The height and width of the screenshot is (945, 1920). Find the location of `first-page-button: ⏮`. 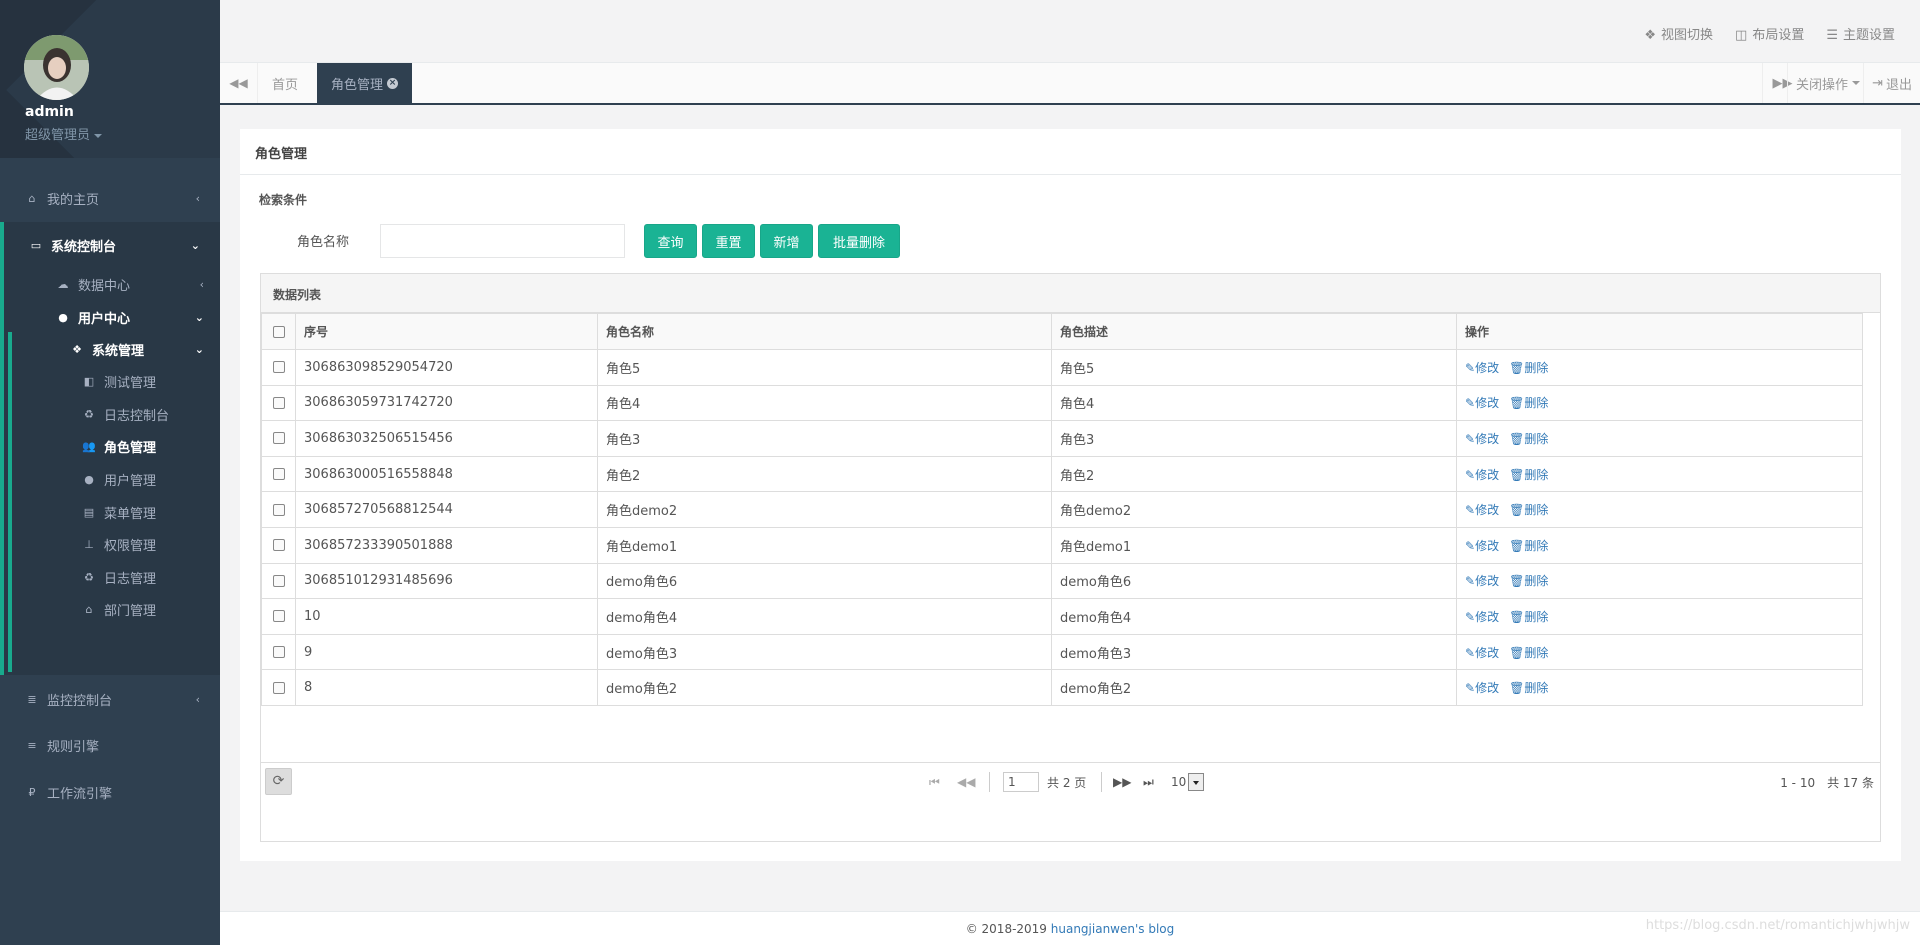

first-page-button: ⏮ is located at coordinates (934, 782).